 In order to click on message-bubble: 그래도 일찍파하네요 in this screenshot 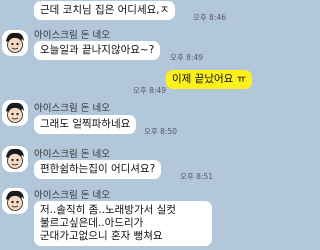, I will do `click(85, 124)`.